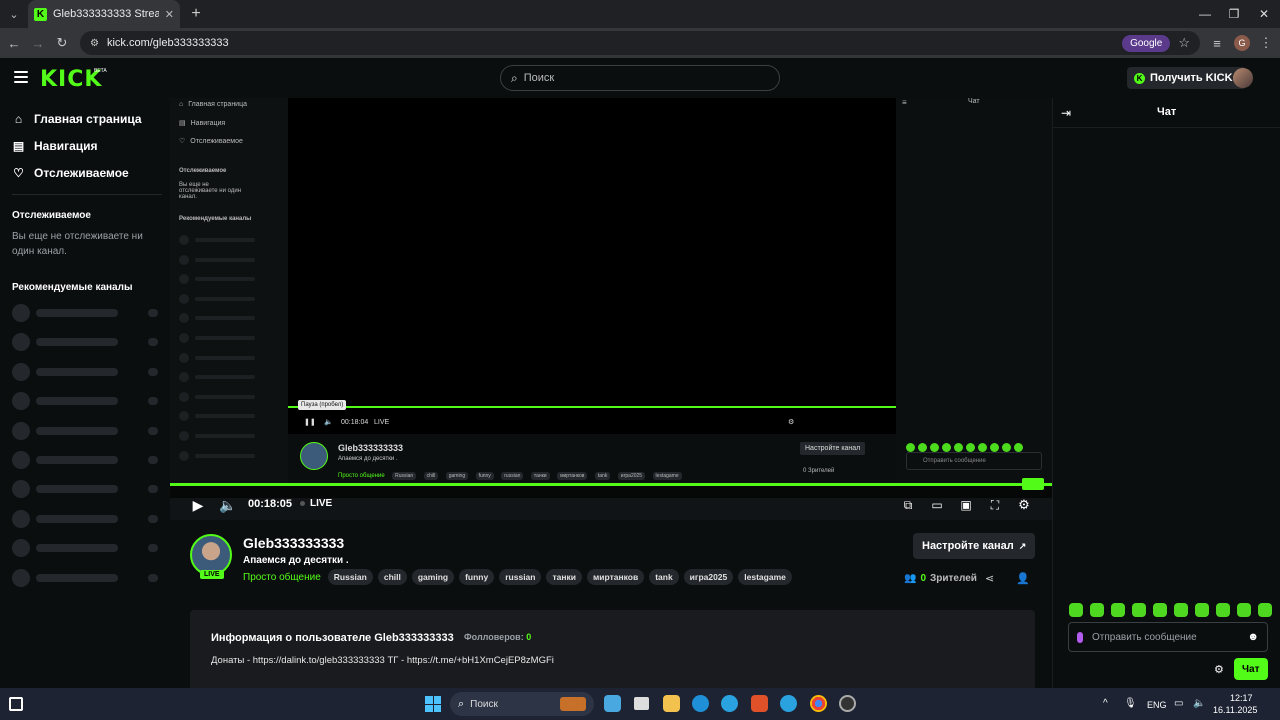  I want to click on tag-chip: russian, so click(520, 577).